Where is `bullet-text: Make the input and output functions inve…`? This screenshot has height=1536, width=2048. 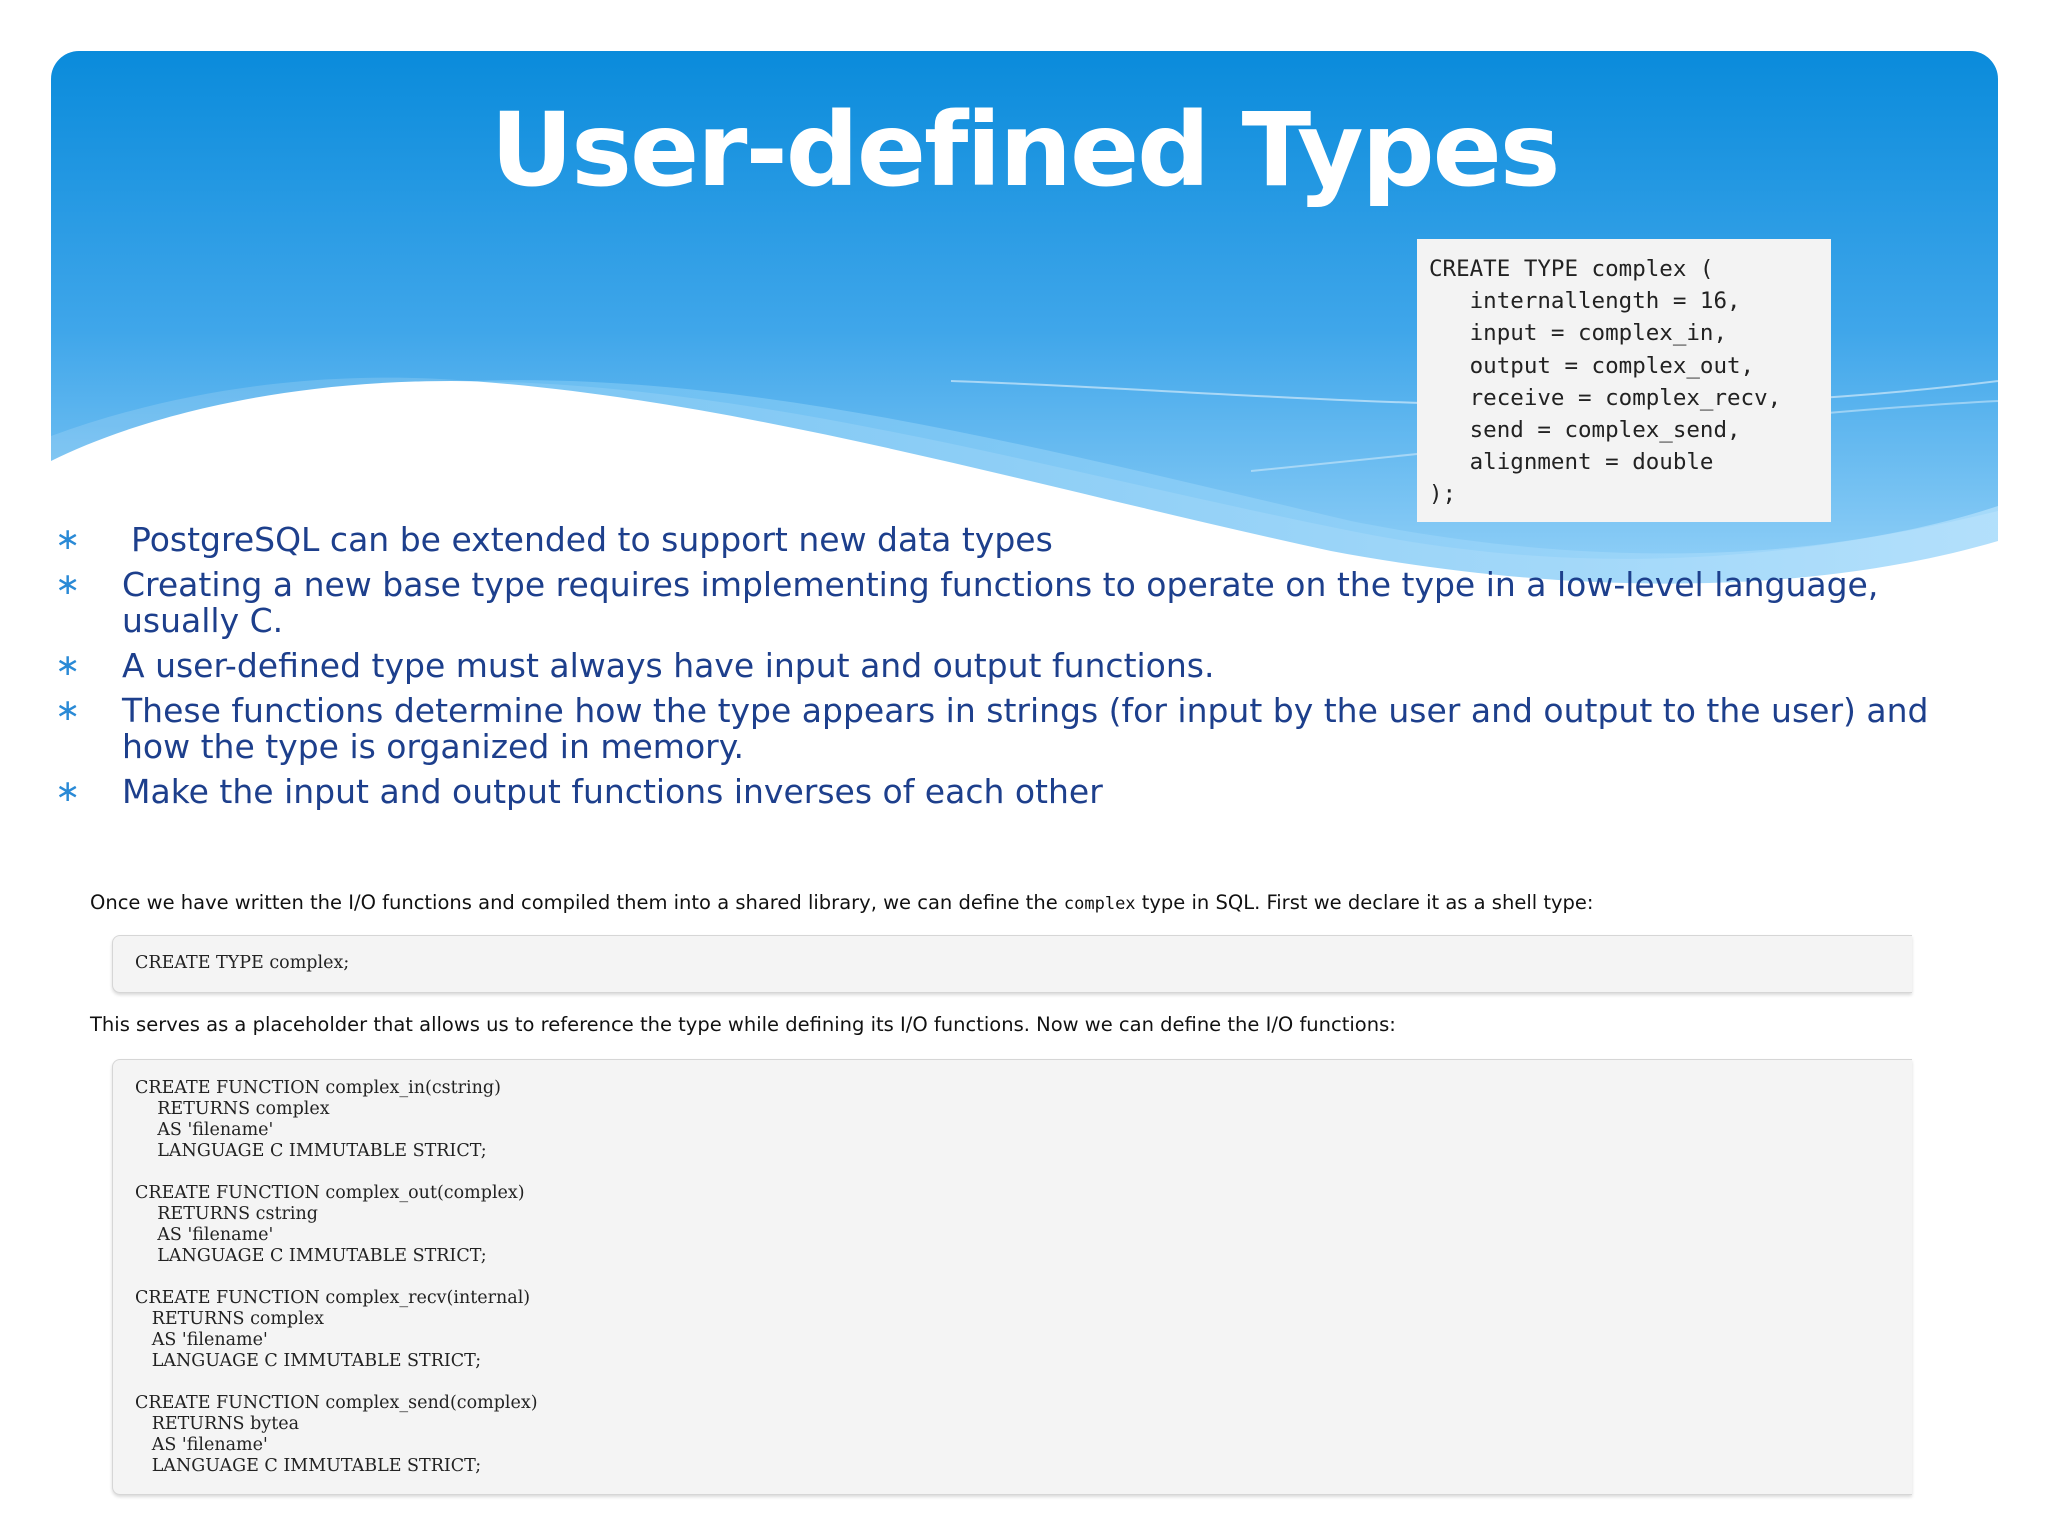
bullet-text: Make the input and output functions inve… is located at coordinates (612, 791).